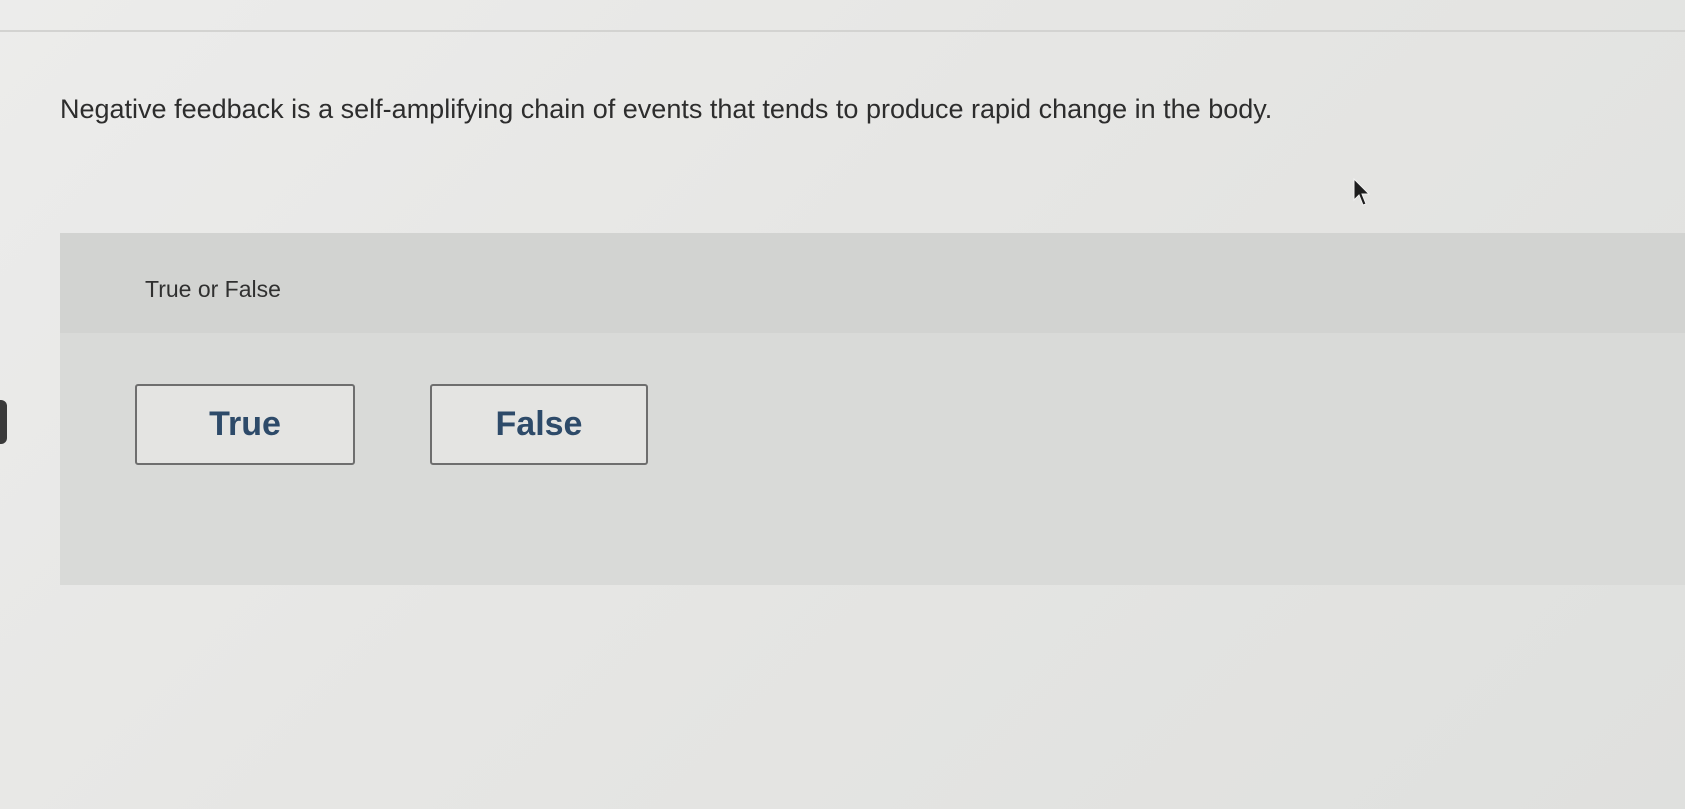  Describe the element at coordinates (872, 283) in the screenshot. I see `answer-panel-header: True or False` at that location.